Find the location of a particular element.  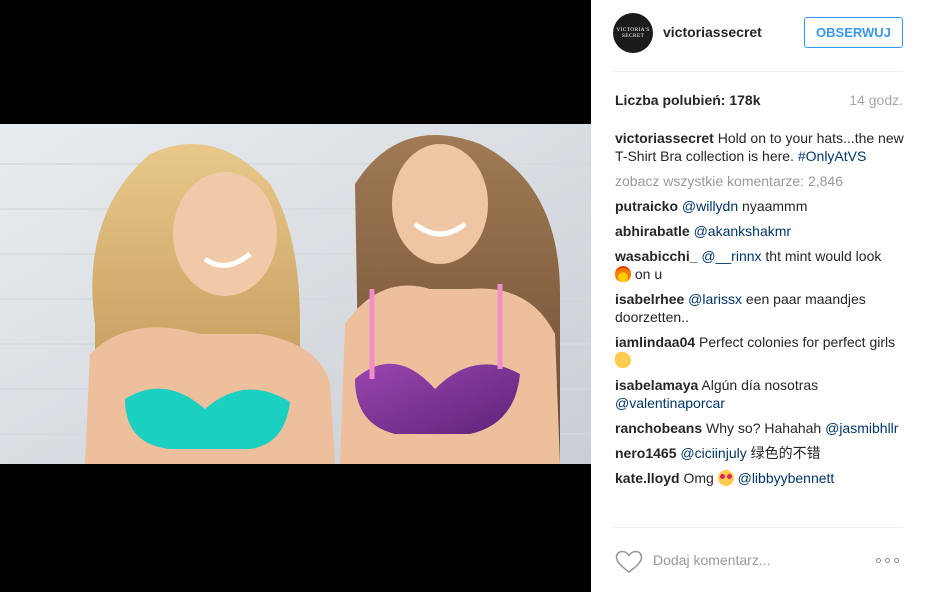

post-stats: Liczba polubień: 178k 14 godz. is located at coordinates (758, 102).